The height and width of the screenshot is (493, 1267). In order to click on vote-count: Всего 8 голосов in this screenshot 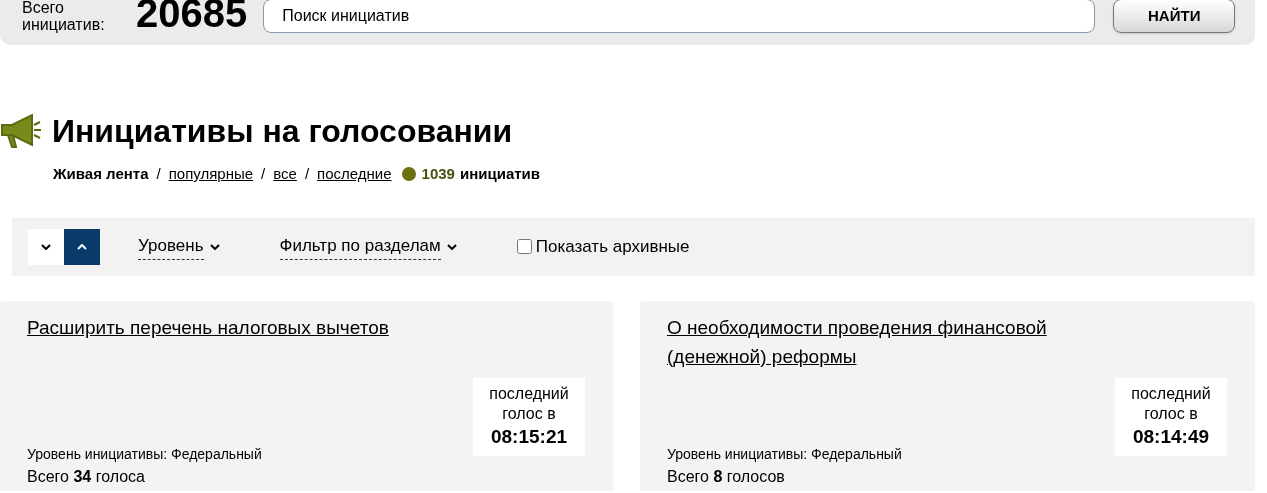, I will do `click(726, 476)`.